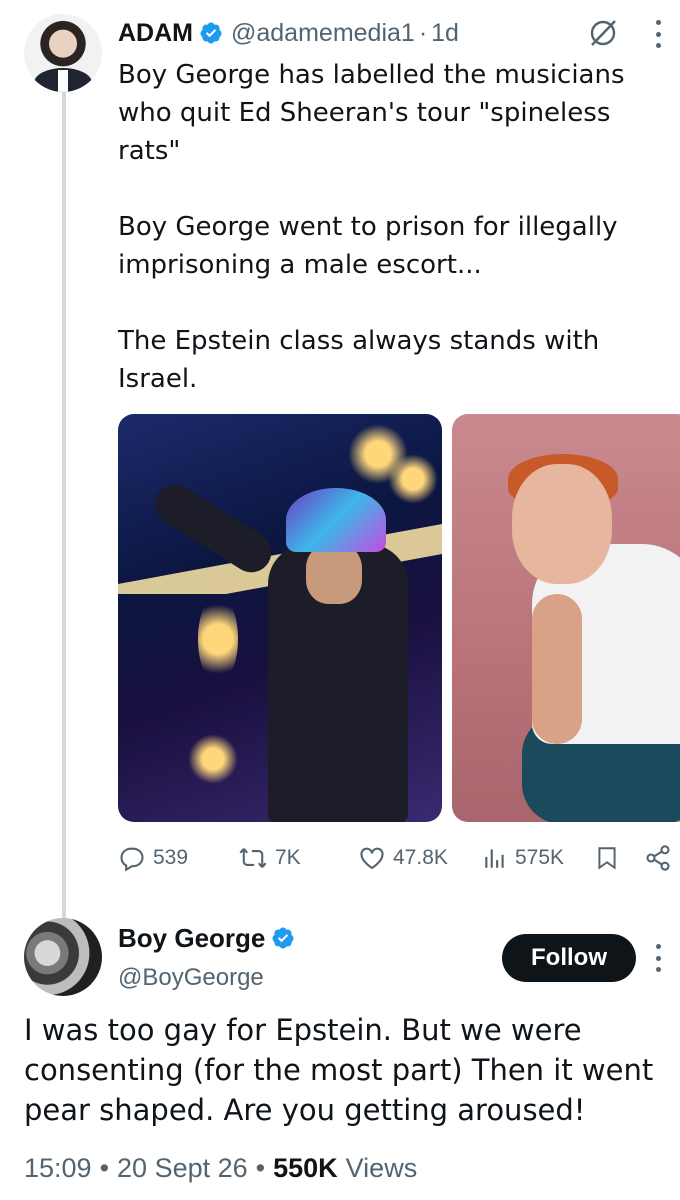 Image resolution: width=680 pixels, height=1200 pixels. I want to click on repost-icon, so click(253, 858).